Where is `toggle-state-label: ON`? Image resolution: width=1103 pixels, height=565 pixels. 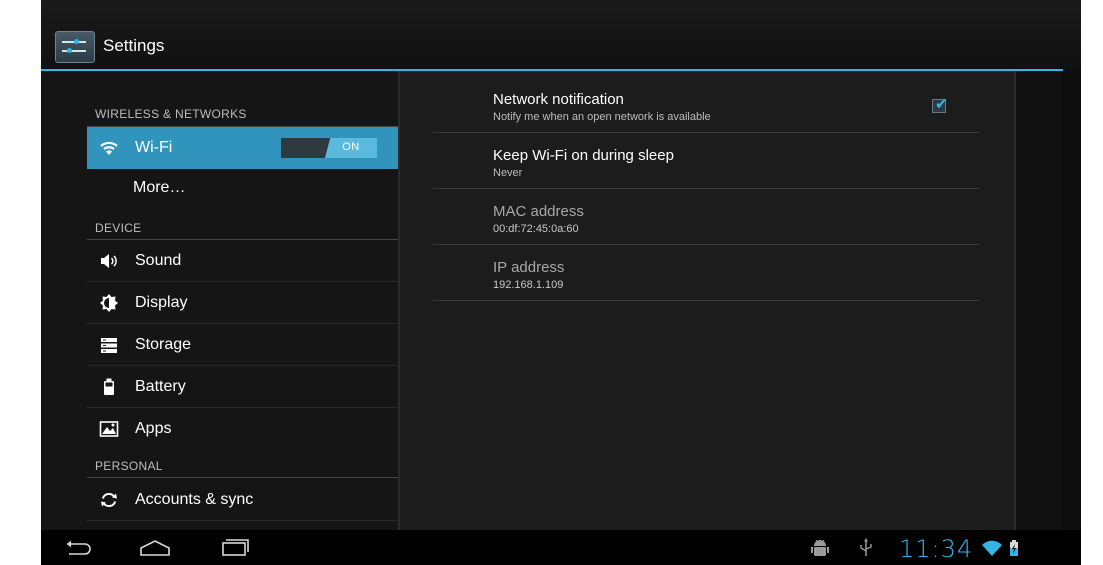 toggle-state-label: ON is located at coordinates (351, 147).